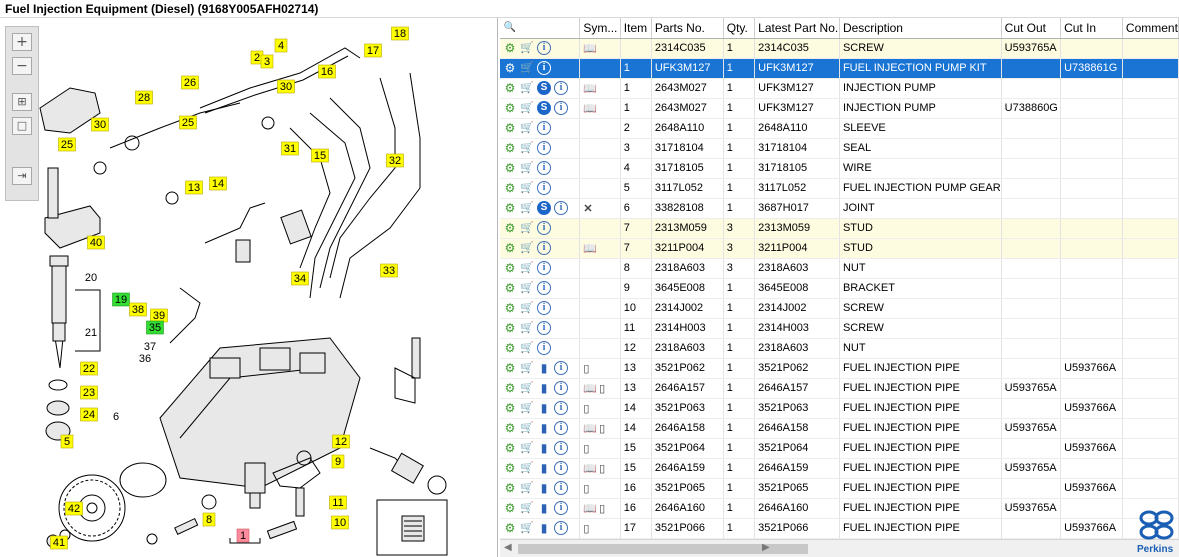 The width and height of the screenshot is (1179, 557). Describe the element at coordinates (209, 519) in the screenshot. I see `callout-8: 8` at that location.